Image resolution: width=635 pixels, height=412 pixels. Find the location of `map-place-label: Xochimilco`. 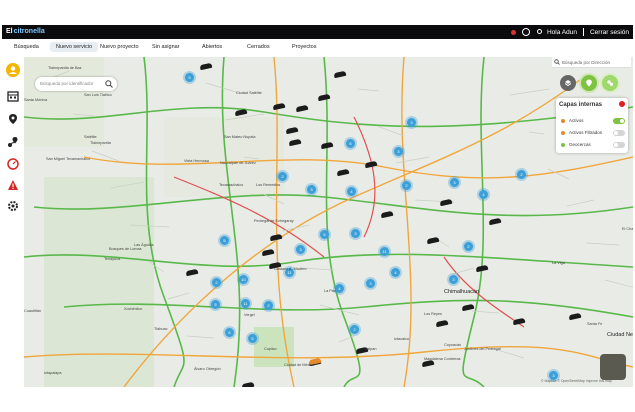

map-place-label: Xochimilco is located at coordinates (133, 309).